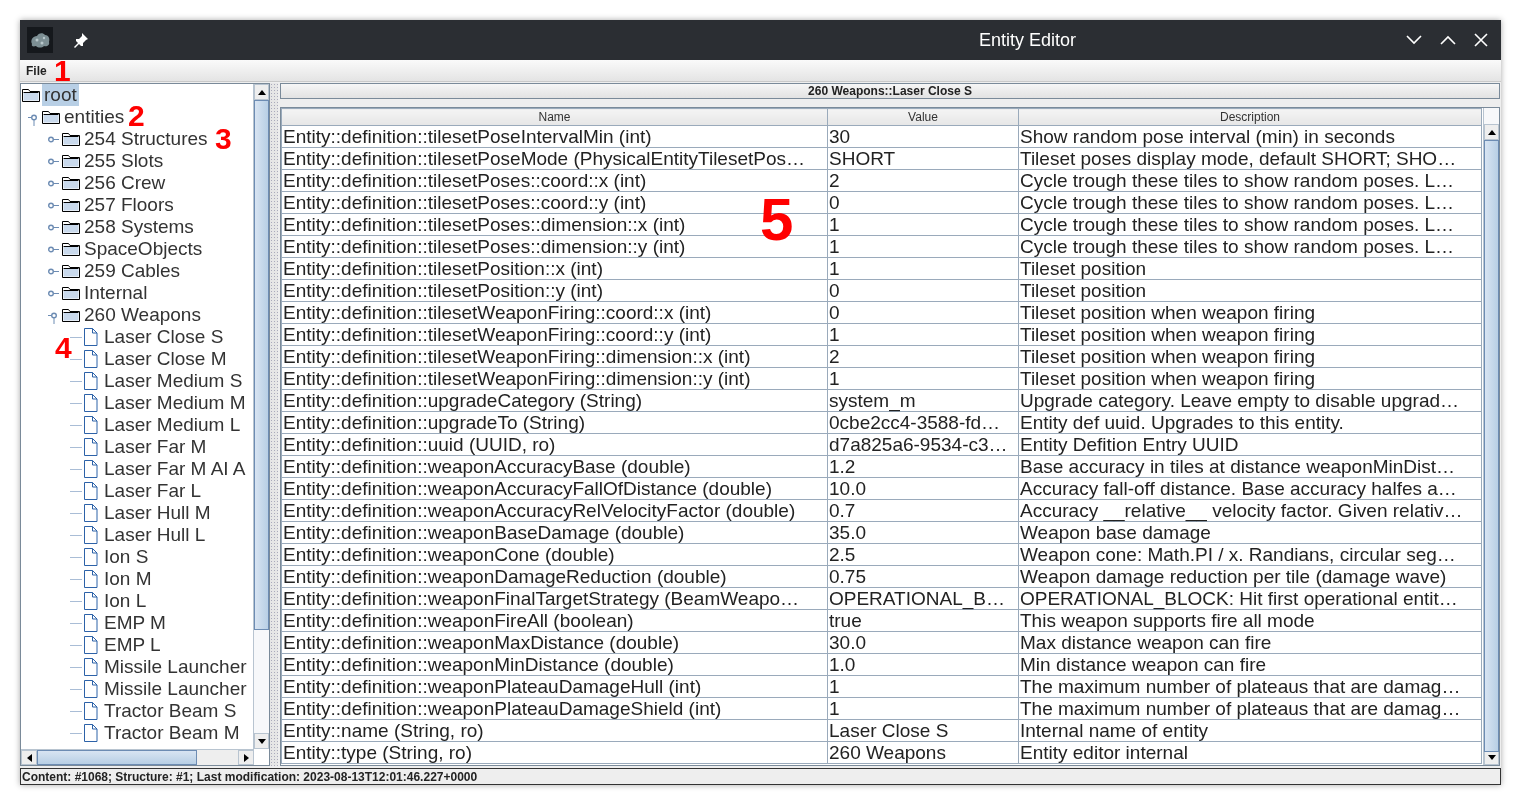 The image size is (1521, 806). What do you see at coordinates (1250, 664) in the screenshot?
I see `table-cell: Min distance weapon can fire` at bounding box center [1250, 664].